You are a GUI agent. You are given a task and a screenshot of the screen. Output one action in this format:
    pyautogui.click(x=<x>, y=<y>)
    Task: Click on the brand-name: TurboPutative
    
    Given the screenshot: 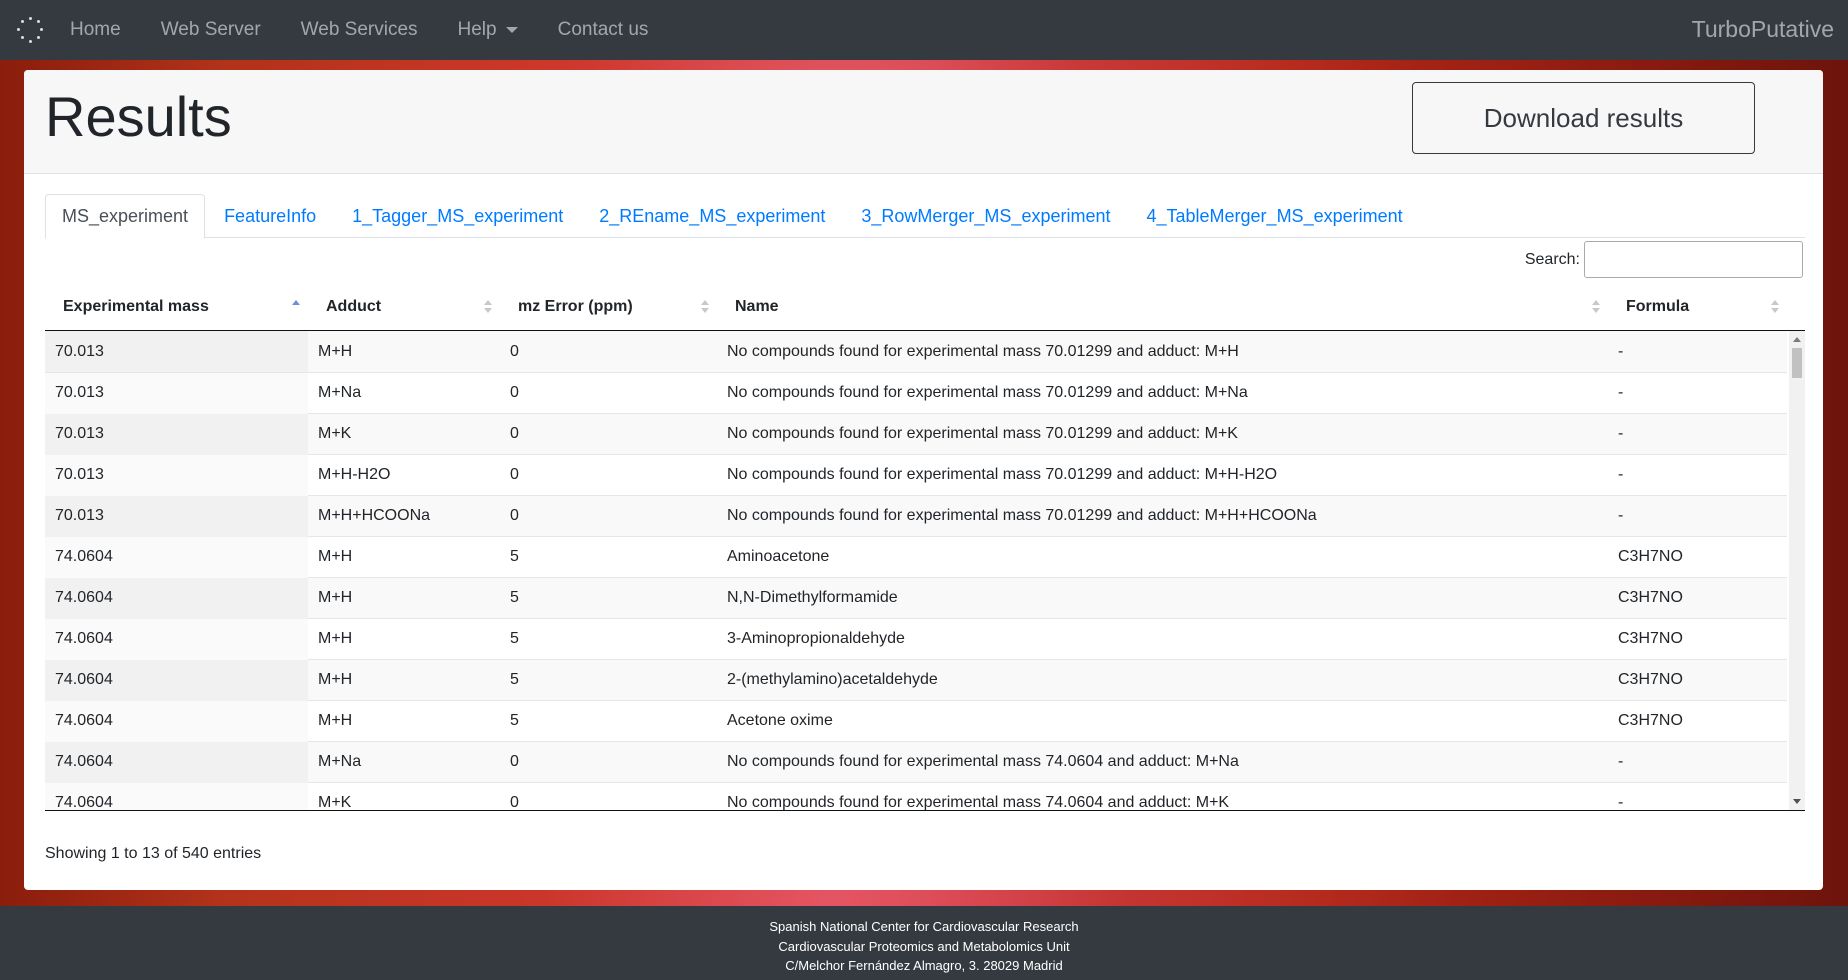 What is the action you would take?
    pyautogui.click(x=1763, y=29)
    